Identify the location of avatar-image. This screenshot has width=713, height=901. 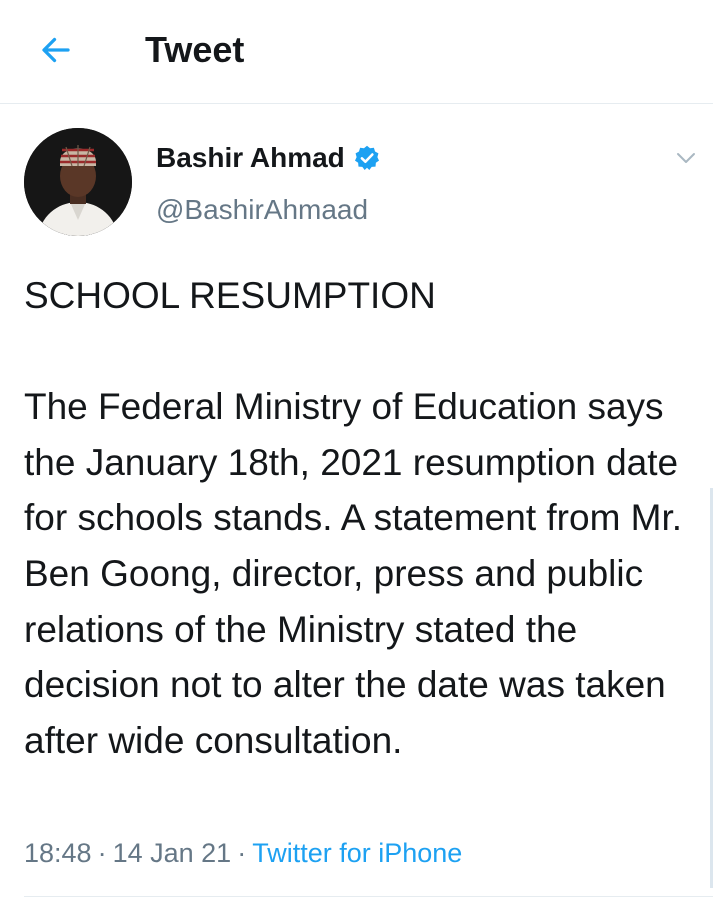
(78, 182).